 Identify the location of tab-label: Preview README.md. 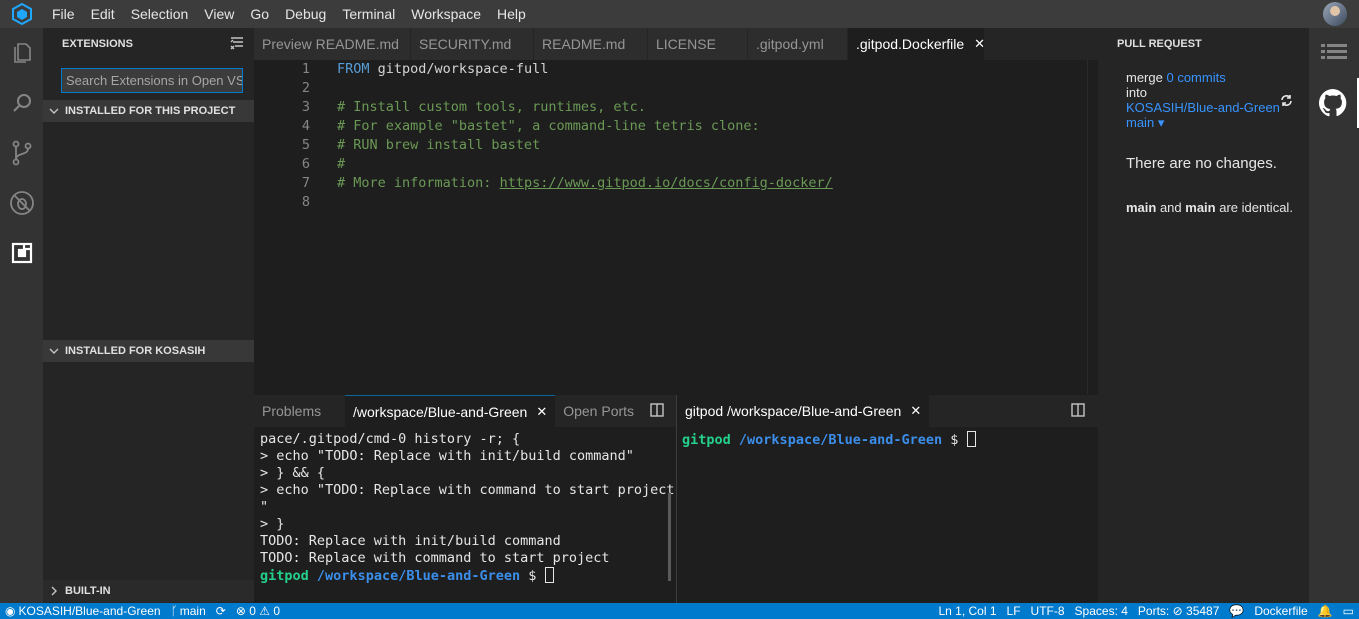
(330, 44).